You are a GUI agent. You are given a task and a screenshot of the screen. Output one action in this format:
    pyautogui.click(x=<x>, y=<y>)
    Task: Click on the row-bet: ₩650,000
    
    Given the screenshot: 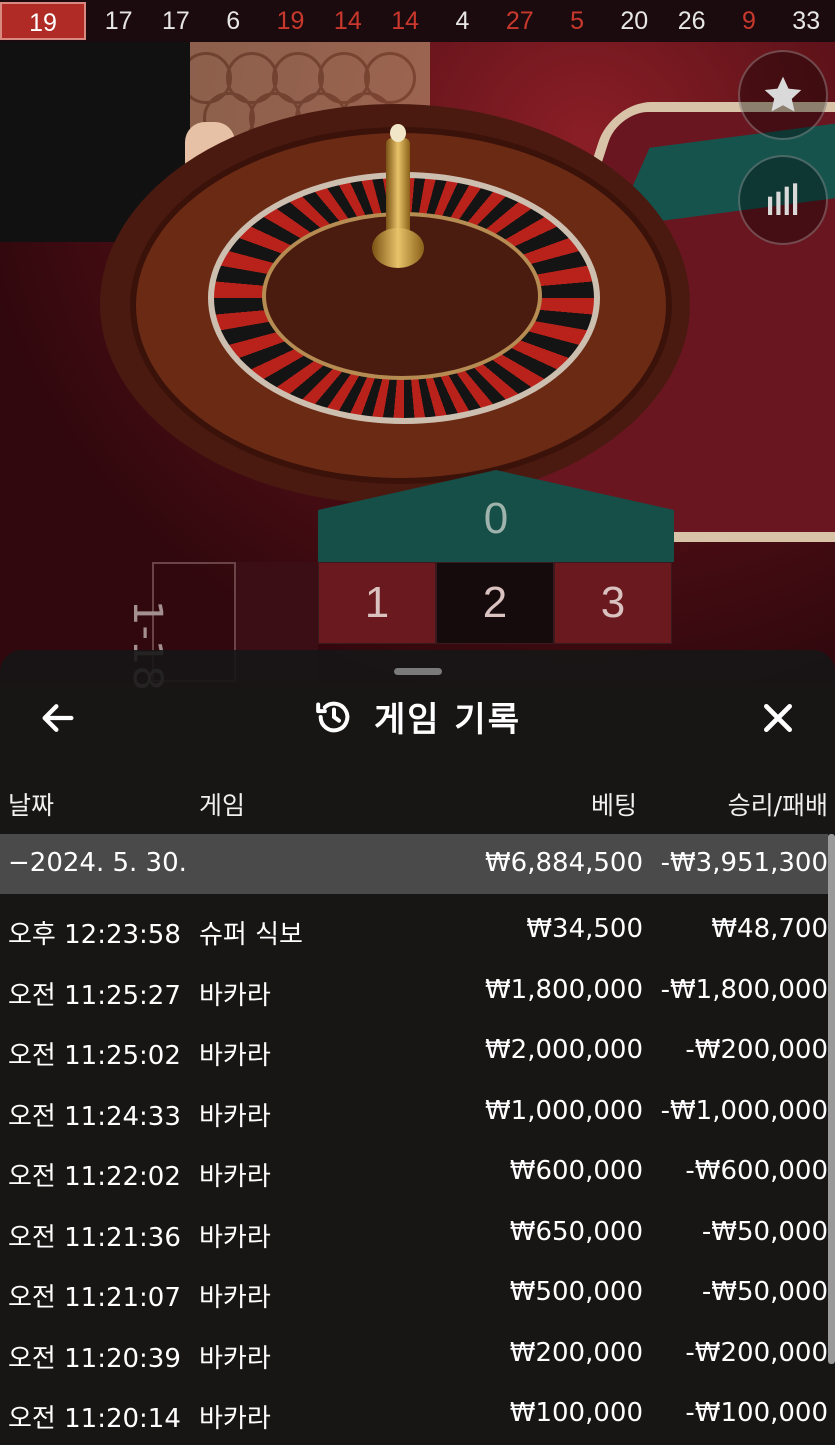 What is the action you would take?
    pyautogui.click(x=576, y=1231)
    